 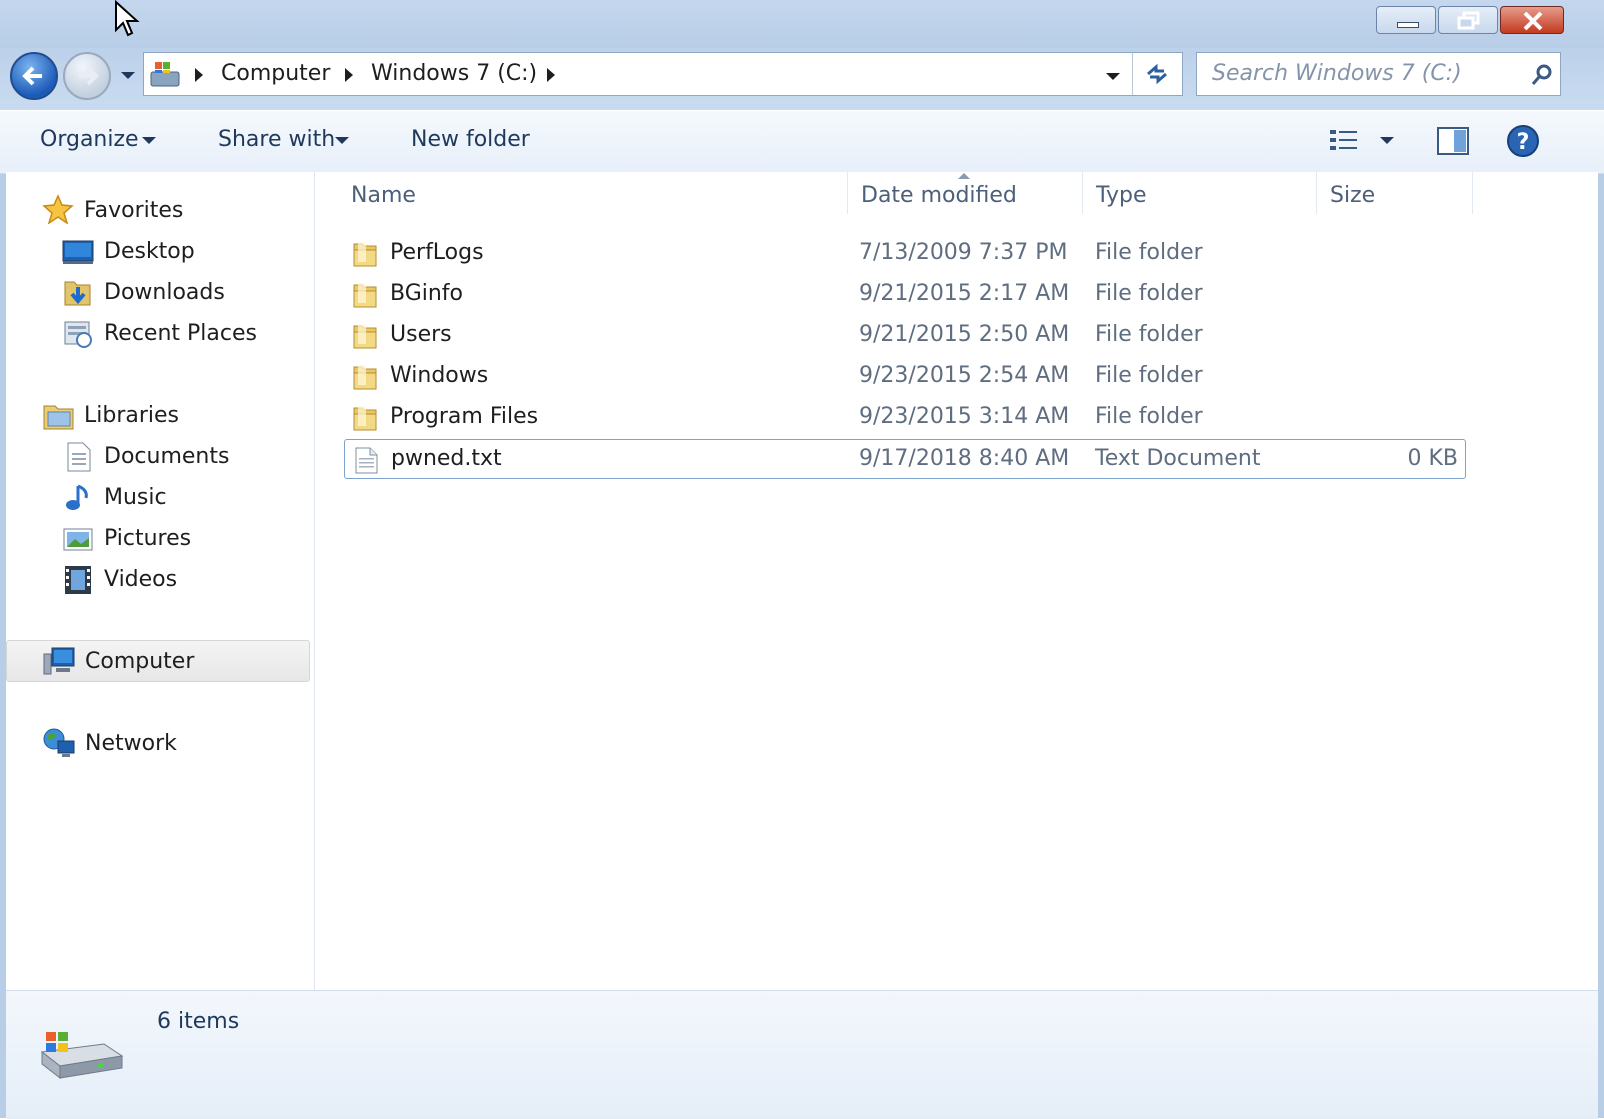 I want to click on forward-button, so click(x=87, y=76).